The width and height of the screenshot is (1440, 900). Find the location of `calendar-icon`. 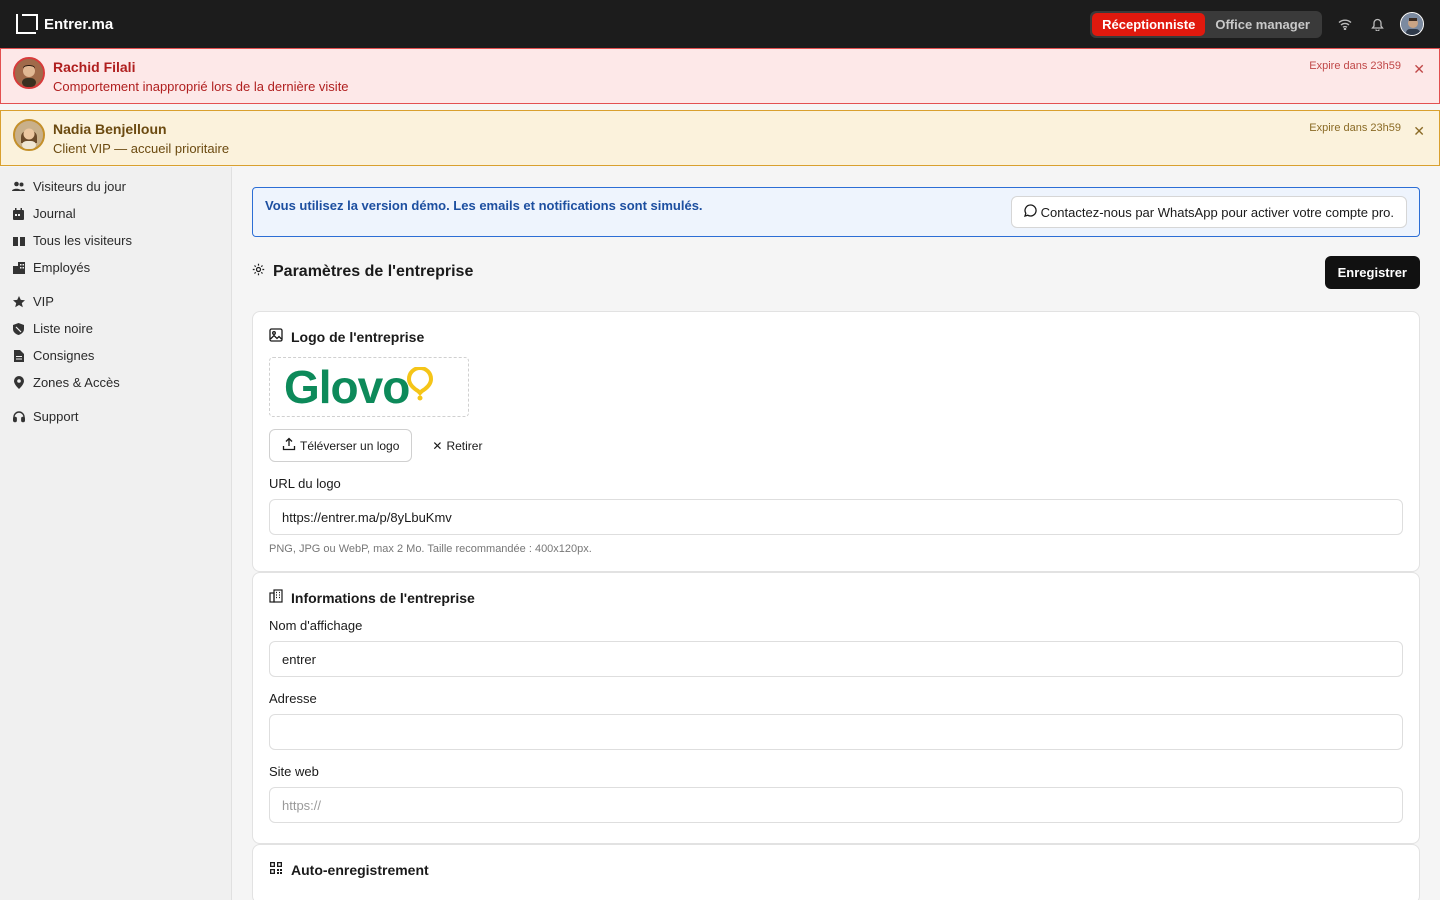

calendar-icon is located at coordinates (18, 213).